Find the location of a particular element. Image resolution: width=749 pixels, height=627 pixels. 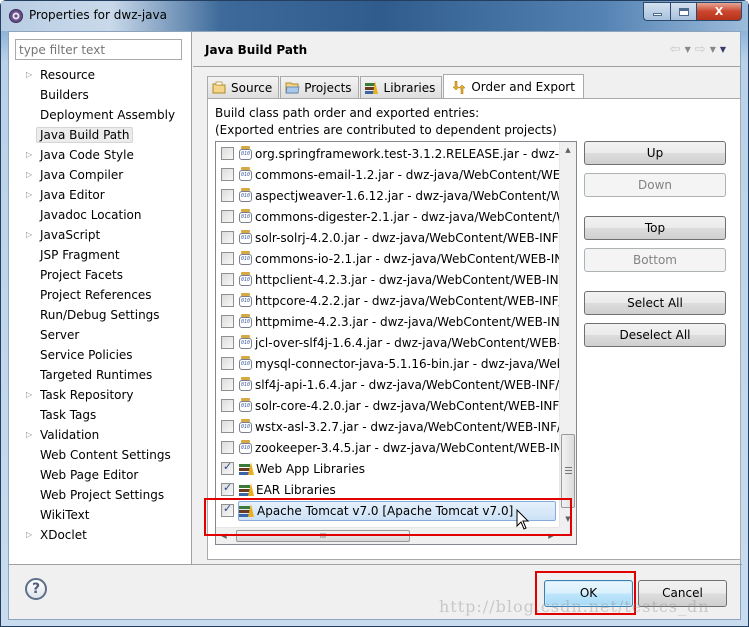

nav-item: ▷ XDoclet is located at coordinates (100, 535).